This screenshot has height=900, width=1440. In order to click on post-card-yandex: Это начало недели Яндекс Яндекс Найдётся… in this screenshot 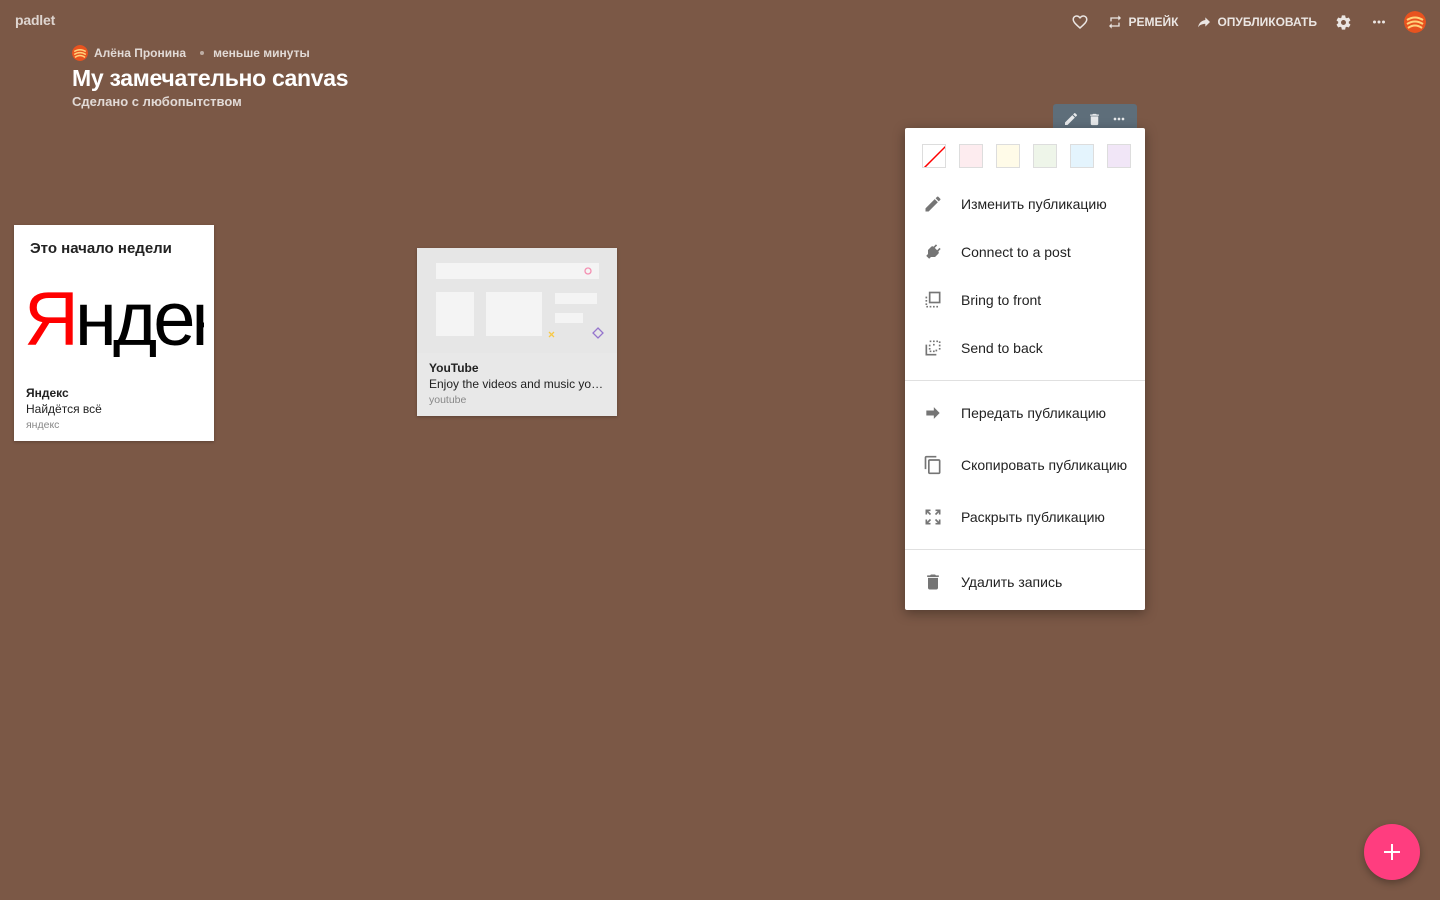, I will do `click(114, 333)`.